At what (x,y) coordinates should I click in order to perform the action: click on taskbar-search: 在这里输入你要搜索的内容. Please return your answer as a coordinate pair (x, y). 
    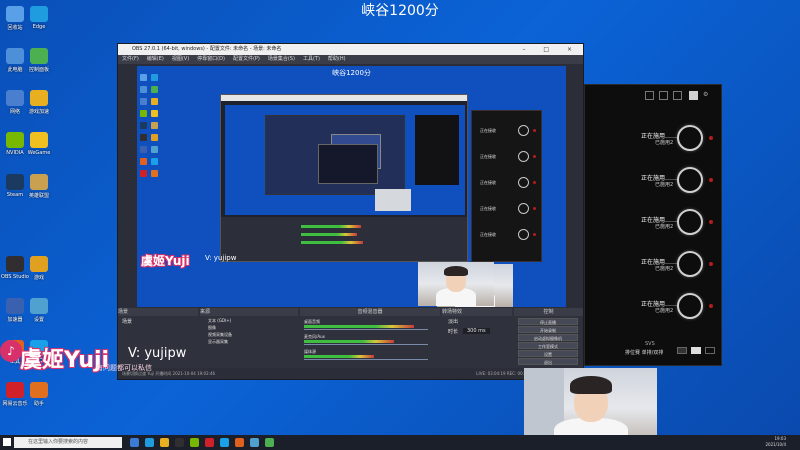
    Looking at the image, I should click on (68, 442).